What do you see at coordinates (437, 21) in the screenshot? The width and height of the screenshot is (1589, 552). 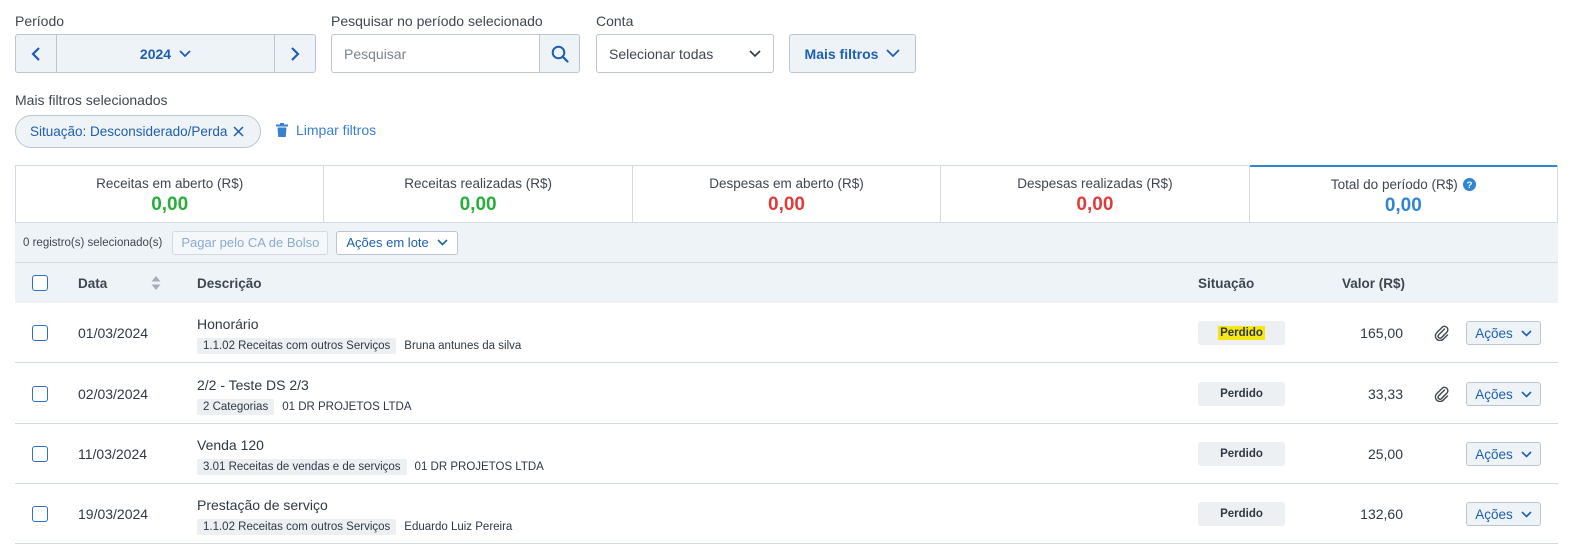 I see `search-label: Pesquisar no período selecionado` at bounding box center [437, 21].